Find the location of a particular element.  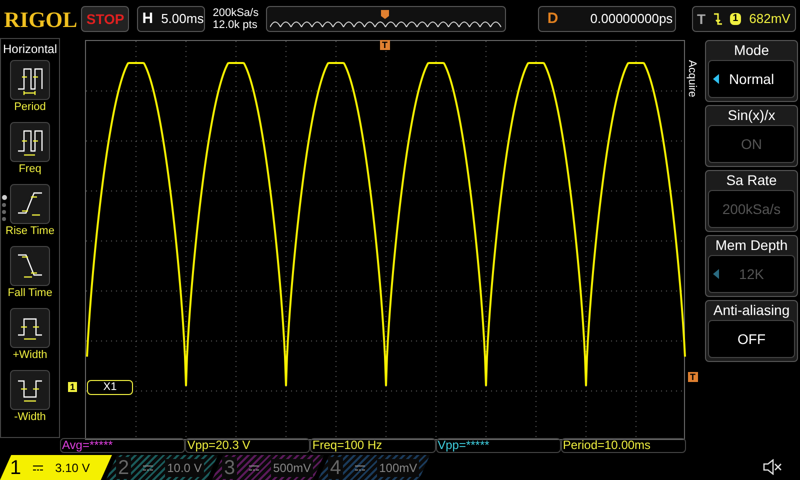

sound-muted-icon is located at coordinates (773, 467).